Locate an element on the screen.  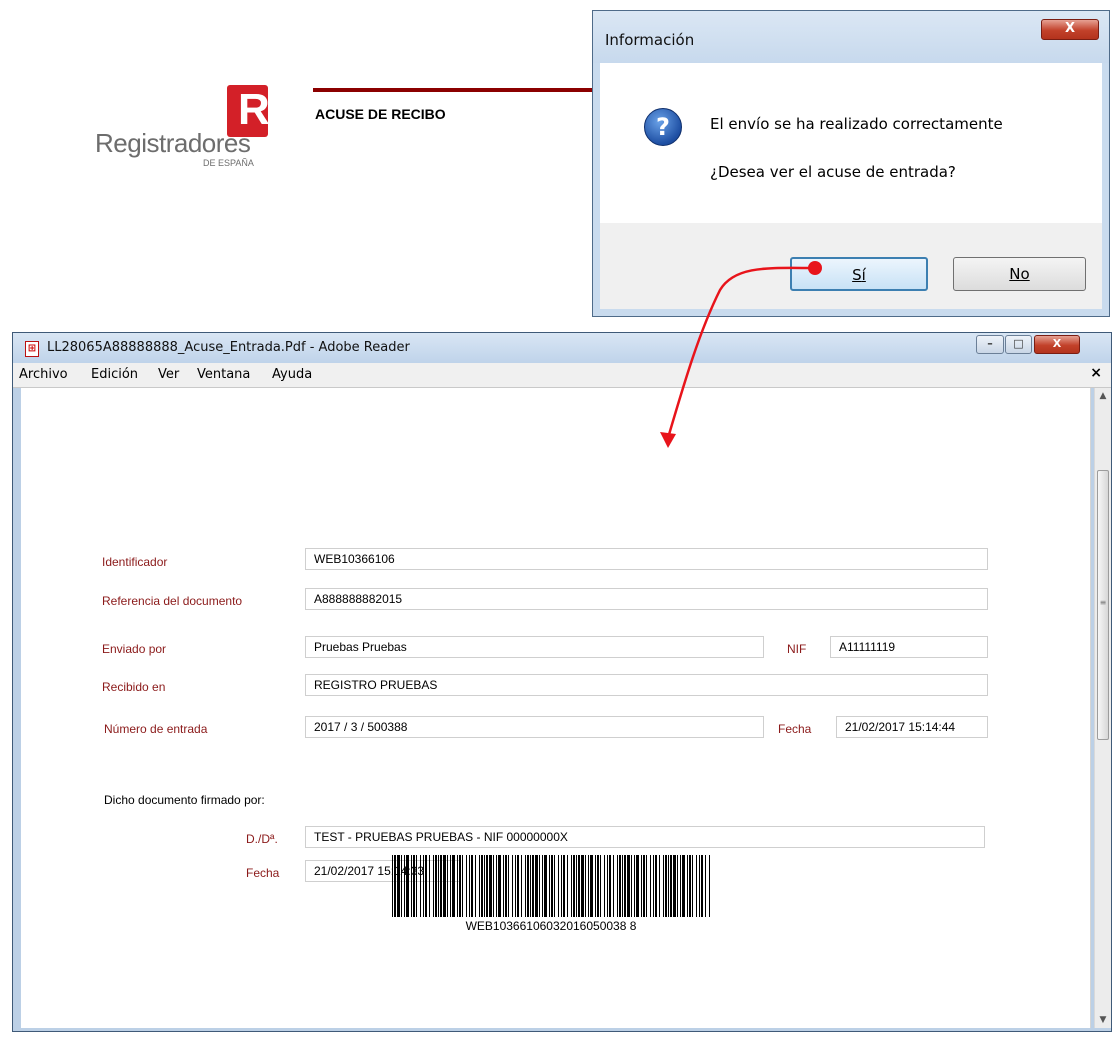
no-mnemonic: N is located at coordinates (1015, 274).